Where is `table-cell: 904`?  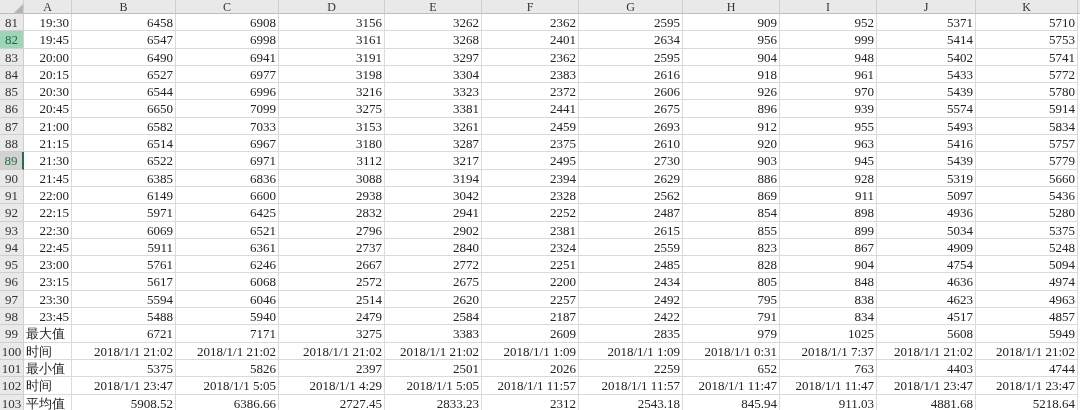
table-cell: 904 is located at coordinates (731, 57).